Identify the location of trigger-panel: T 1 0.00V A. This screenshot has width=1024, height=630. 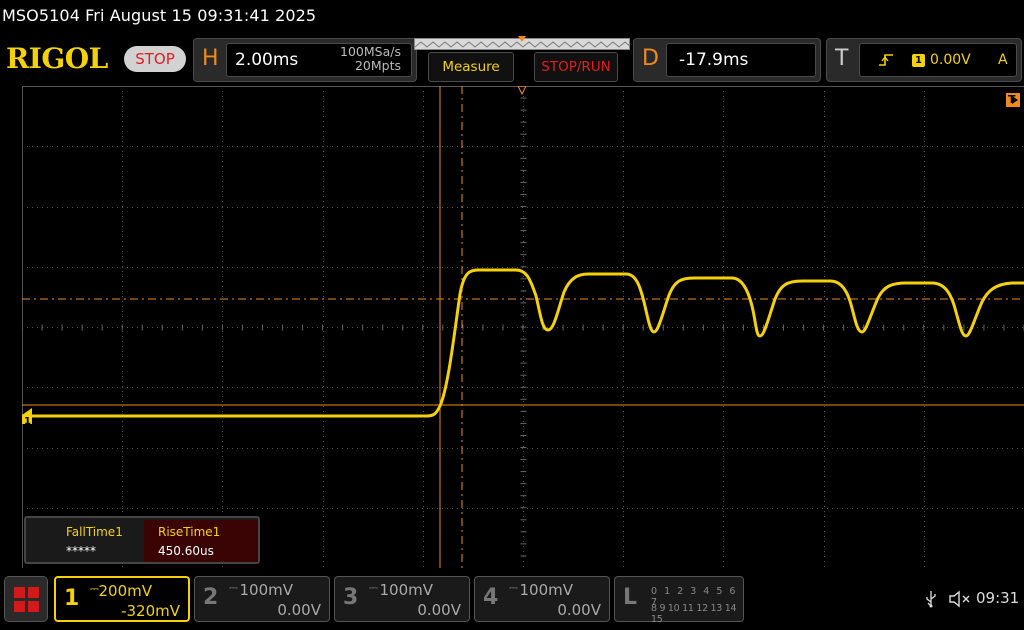
(924, 60).